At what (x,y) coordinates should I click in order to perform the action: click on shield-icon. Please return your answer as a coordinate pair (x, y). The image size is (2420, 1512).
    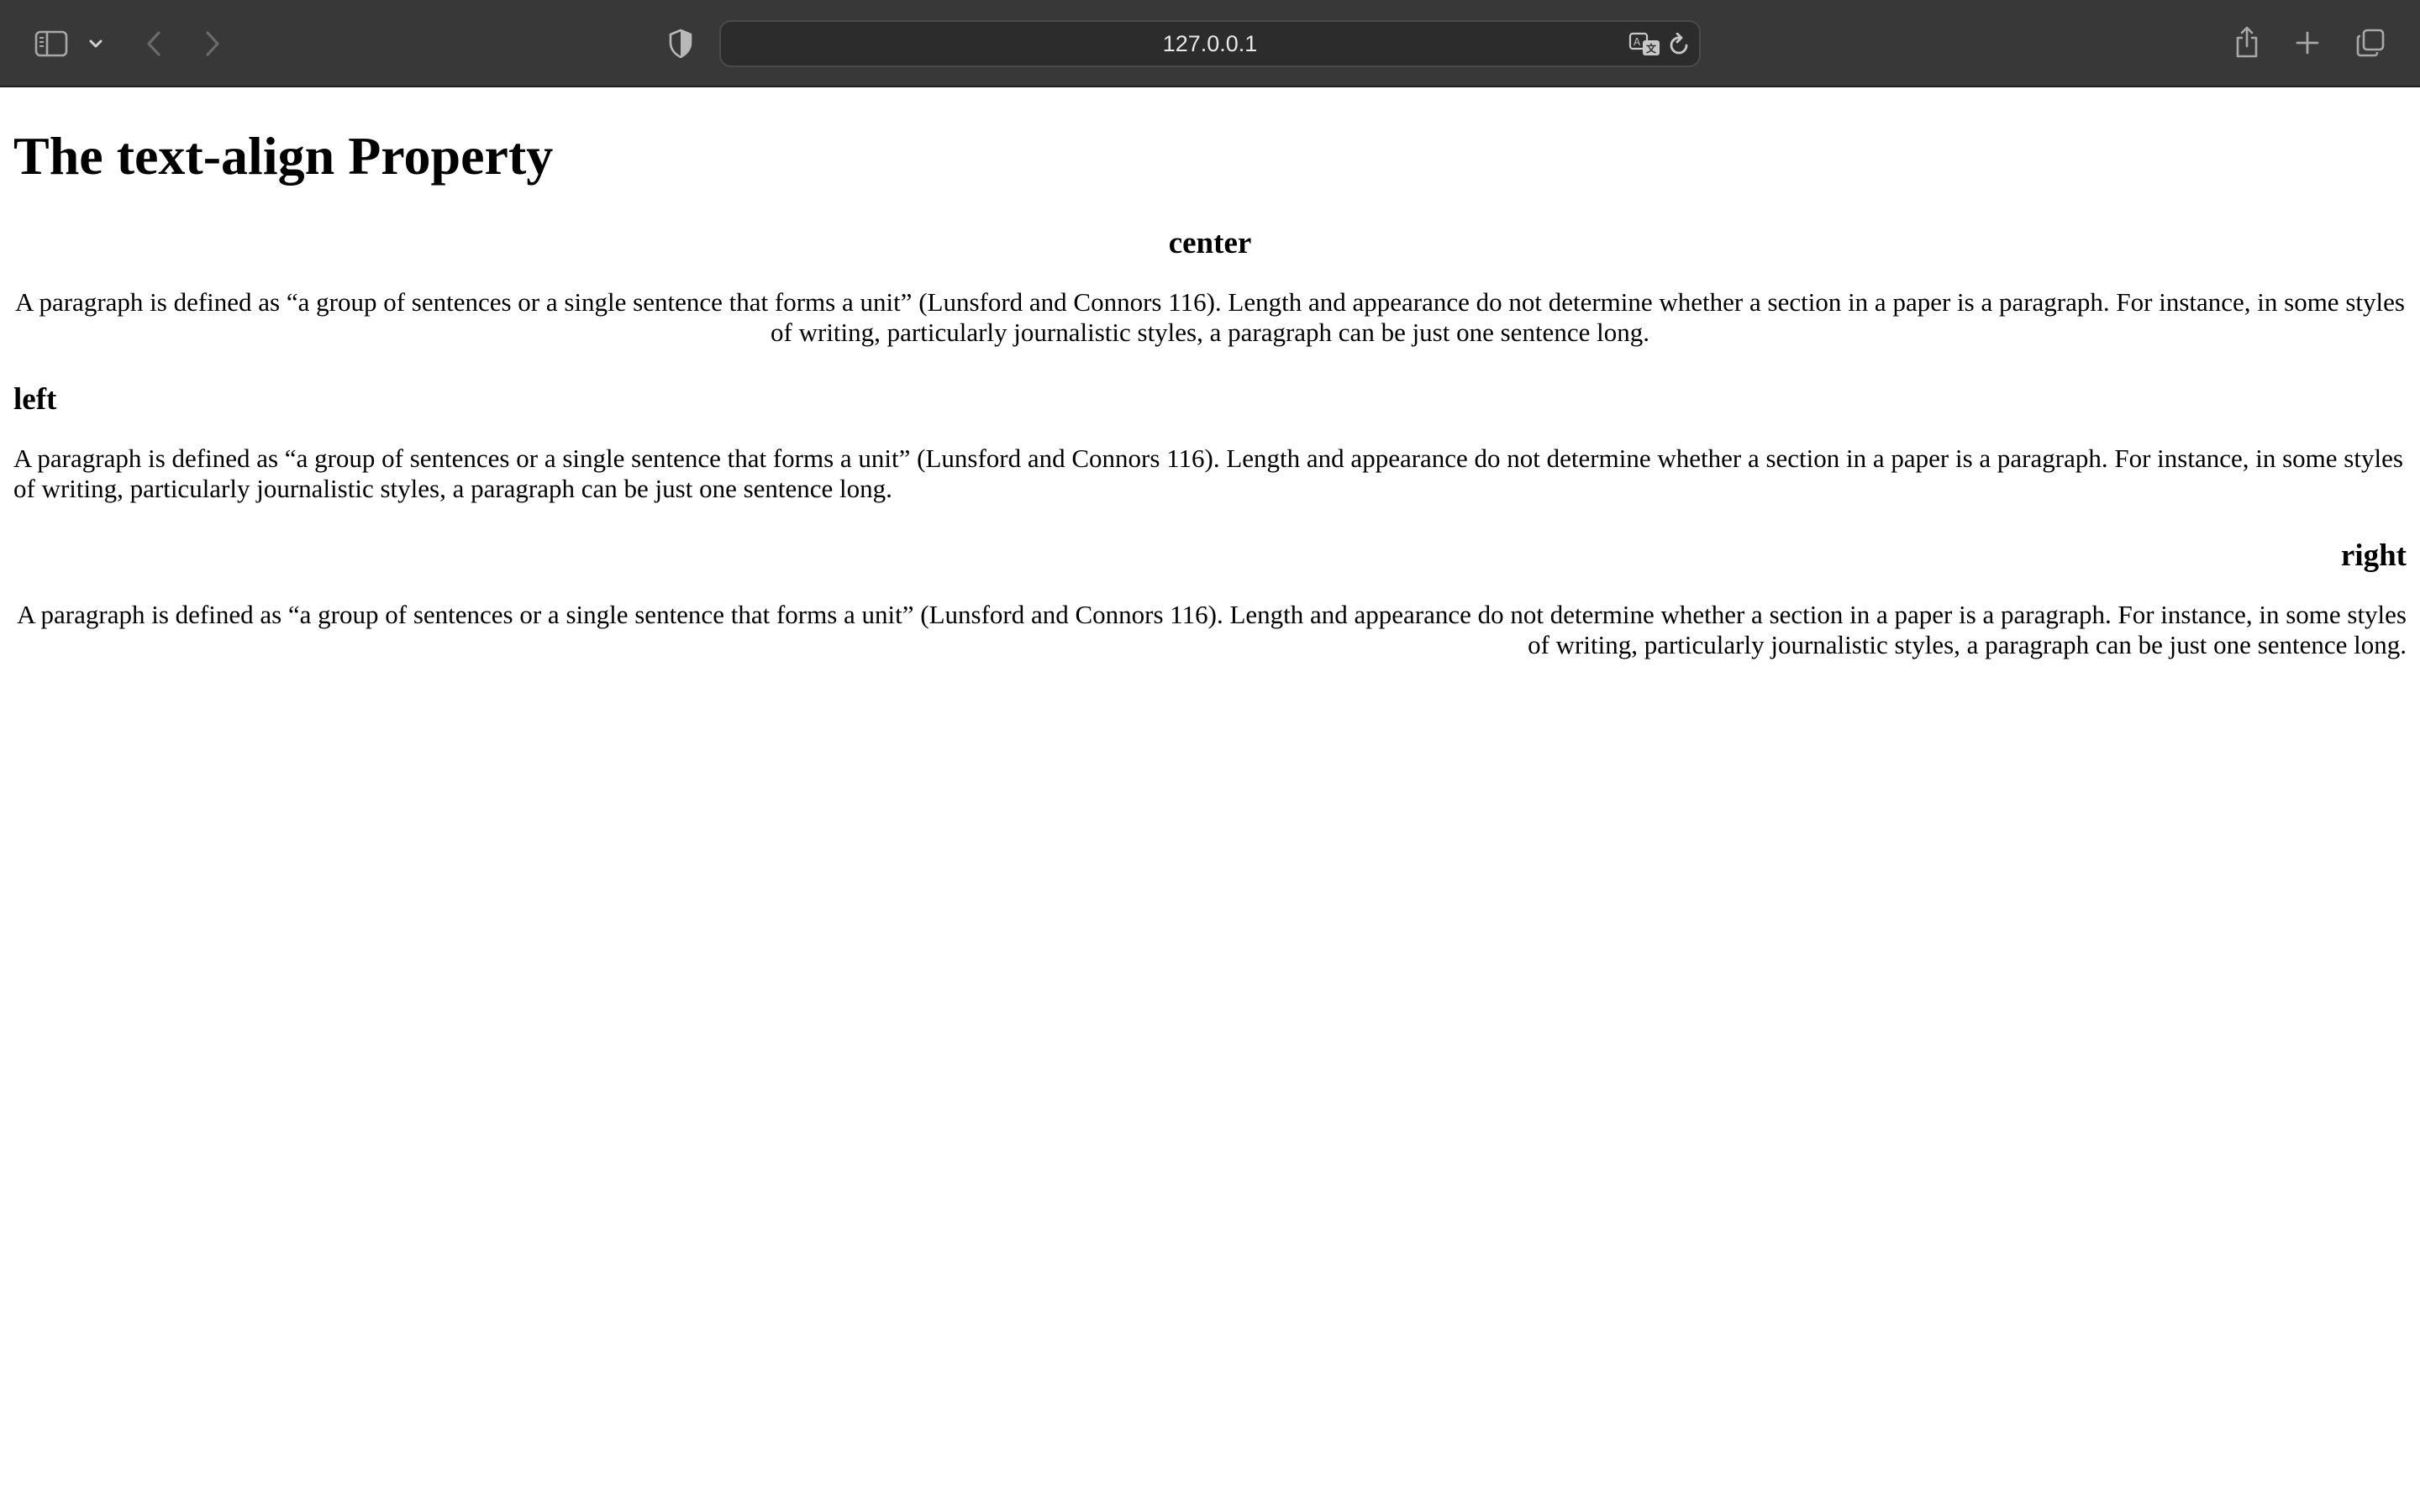
    Looking at the image, I should click on (680, 43).